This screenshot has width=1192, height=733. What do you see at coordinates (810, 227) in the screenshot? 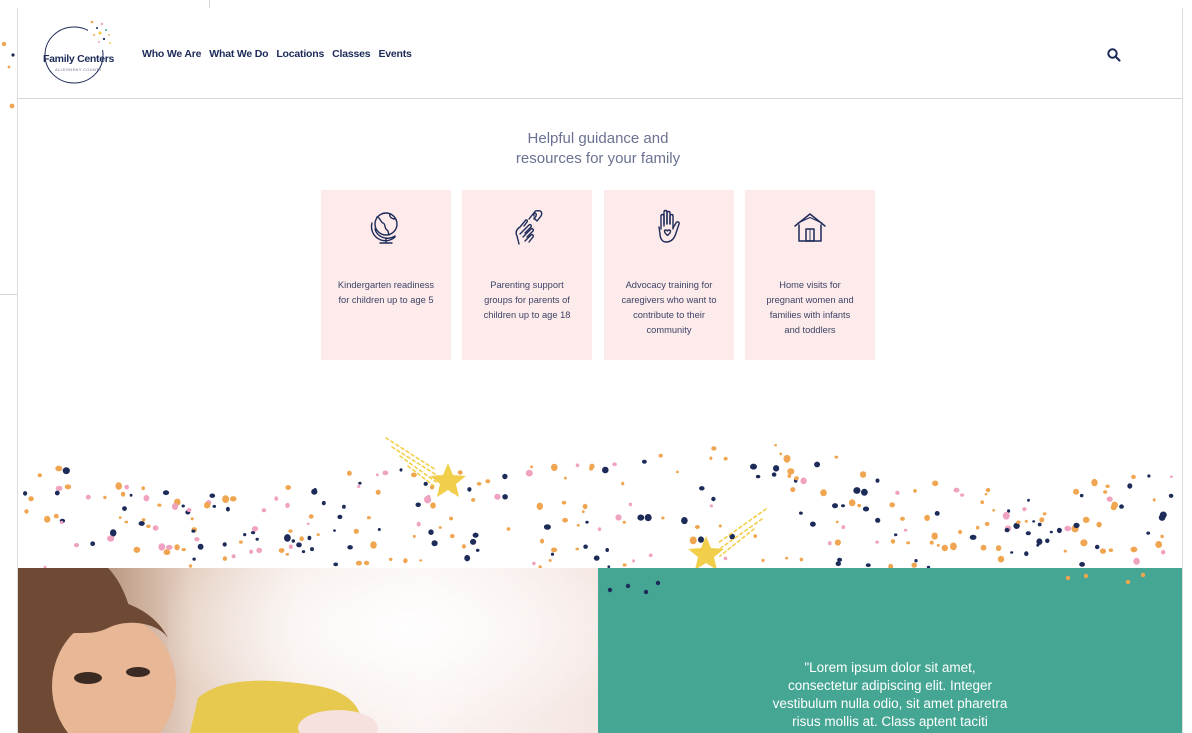
I see `house-icon` at bounding box center [810, 227].